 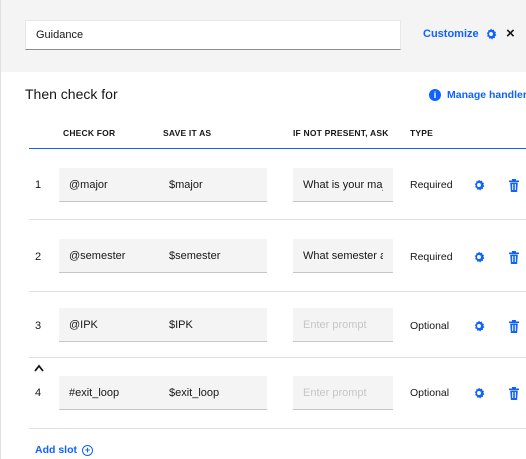 What do you see at coordinates (451, 34) in the screenshot?
I see `customize-label: Customize` at bounding box center [451, 34].